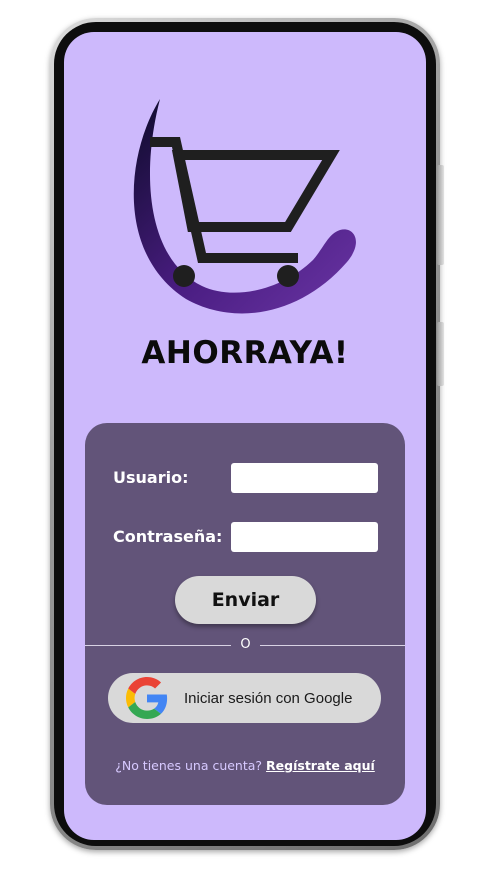  What do you see at coordinates (168, 536) in the screenshot?
I see `password-label: Contraseña:` at bounding box center [168, 536].